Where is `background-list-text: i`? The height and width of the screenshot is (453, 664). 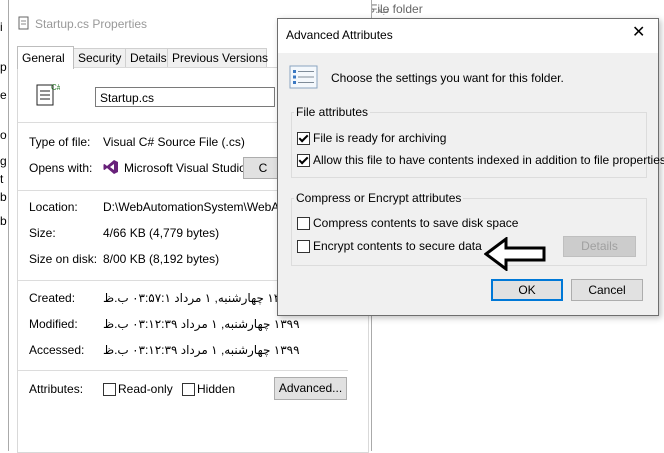 background-list-text: i is located at coordinates (1, 27).